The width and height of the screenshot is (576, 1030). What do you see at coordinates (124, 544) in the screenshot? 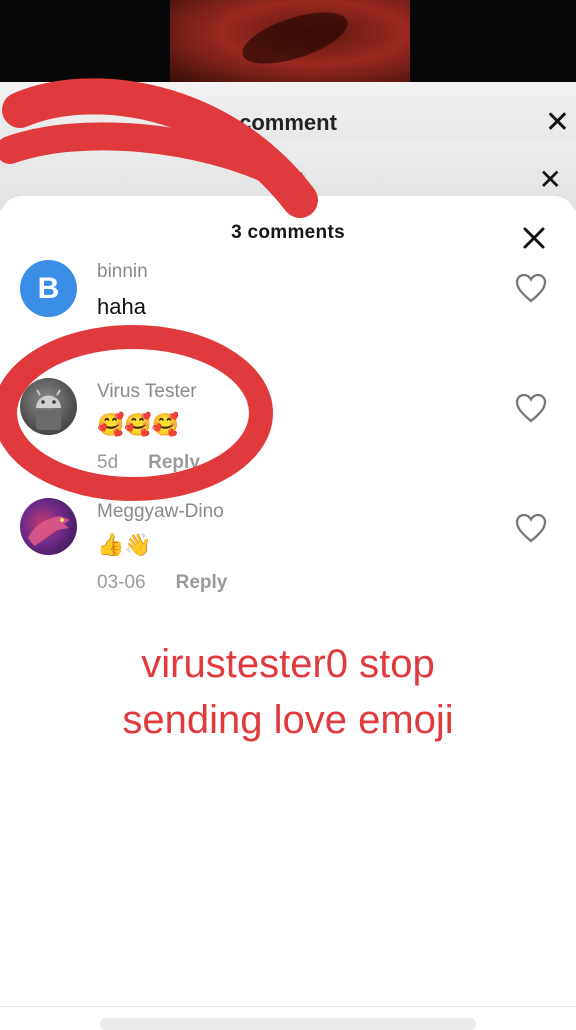
I see `comment-text: 👍👋` at bounding box center [124, 544].